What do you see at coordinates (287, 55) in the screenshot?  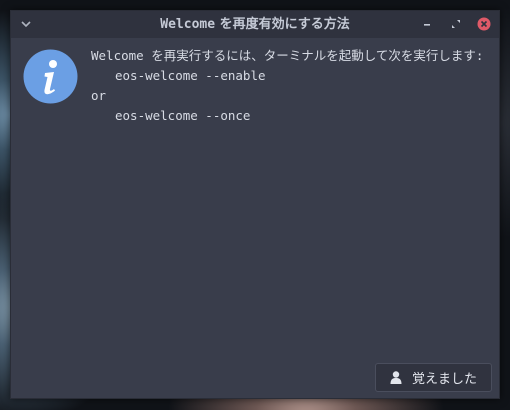 I see `message-line: Welcome を再実行するには、ターミナルを起動して次を実行します:` at bounding box center [287, 55].